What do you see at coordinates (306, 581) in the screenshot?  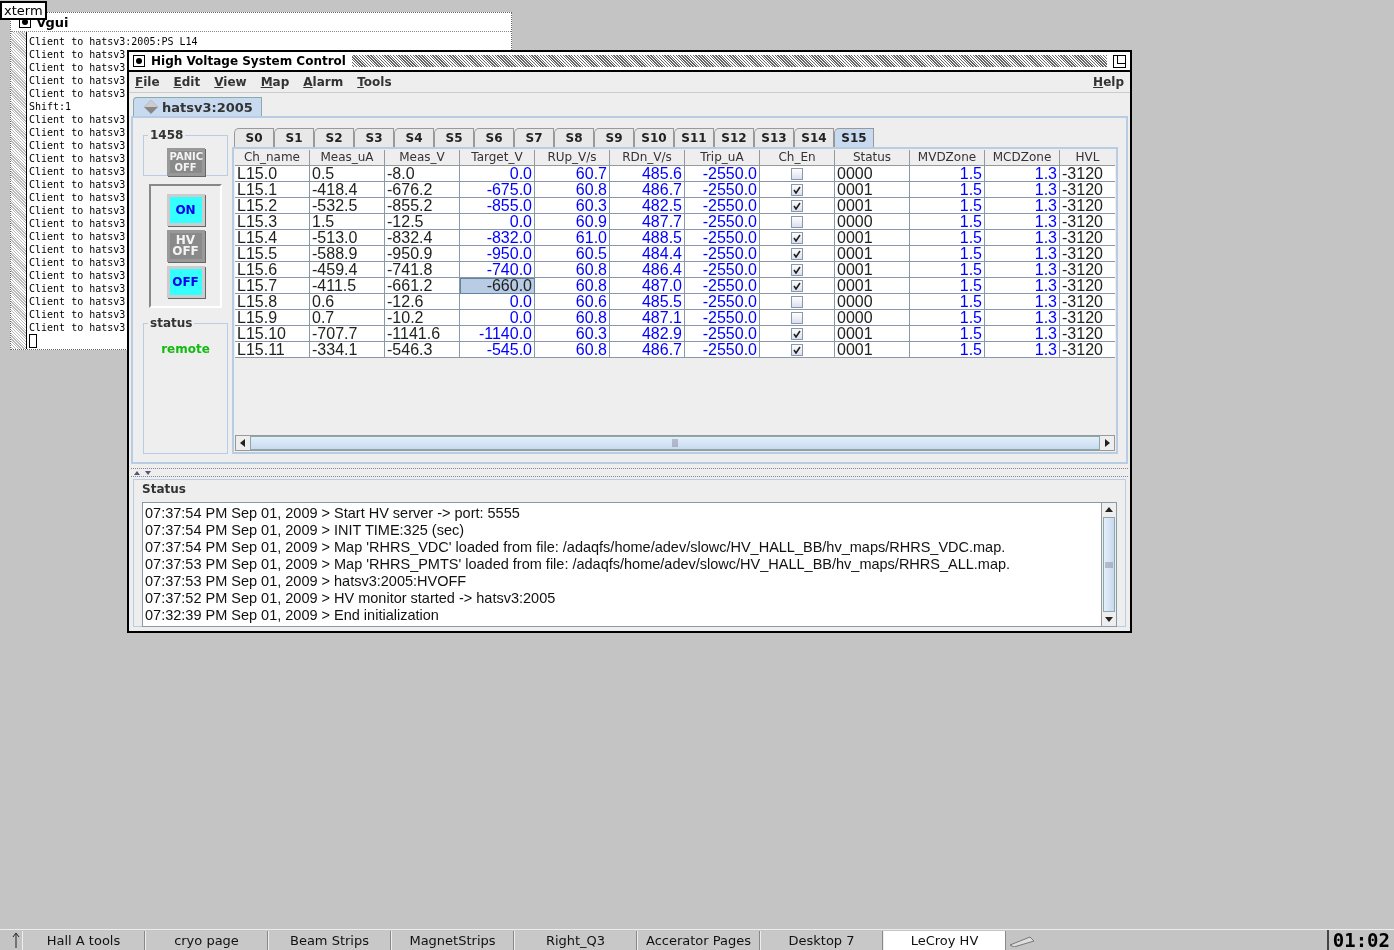 I see `log-line: 07:37:53 PM Sep 01, 2009 > hatsv3:2005:HVOFF` at bounding box center [306, 581].